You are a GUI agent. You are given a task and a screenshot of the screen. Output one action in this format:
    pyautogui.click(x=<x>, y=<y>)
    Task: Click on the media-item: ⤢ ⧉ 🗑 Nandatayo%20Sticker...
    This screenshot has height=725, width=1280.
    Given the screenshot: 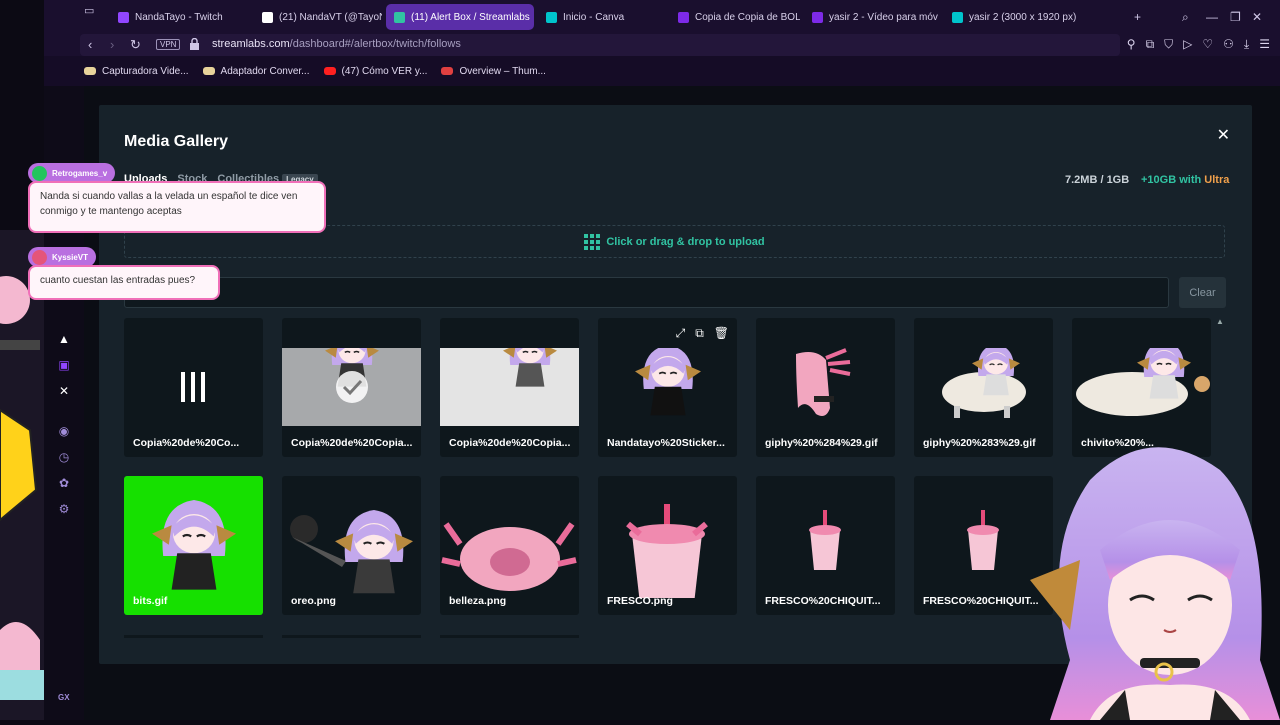 What is the action you would take?
    pyautogui.click(x=667, y=387)
    